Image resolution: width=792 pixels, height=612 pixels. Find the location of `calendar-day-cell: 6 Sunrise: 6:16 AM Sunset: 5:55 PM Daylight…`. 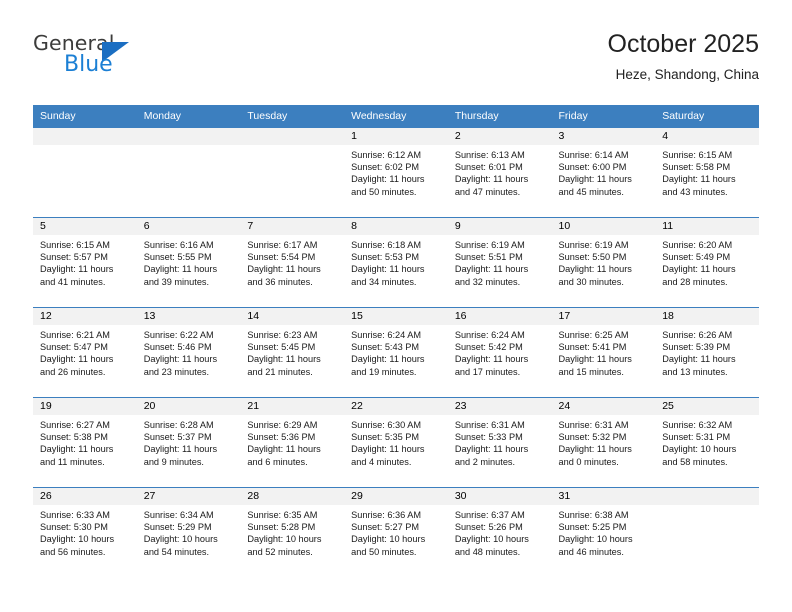

calendar-day-cell: 6 Sunrise: 6:16 AM Sunset: 5:55 PM Daylight… is located at coordinates (188, 262).